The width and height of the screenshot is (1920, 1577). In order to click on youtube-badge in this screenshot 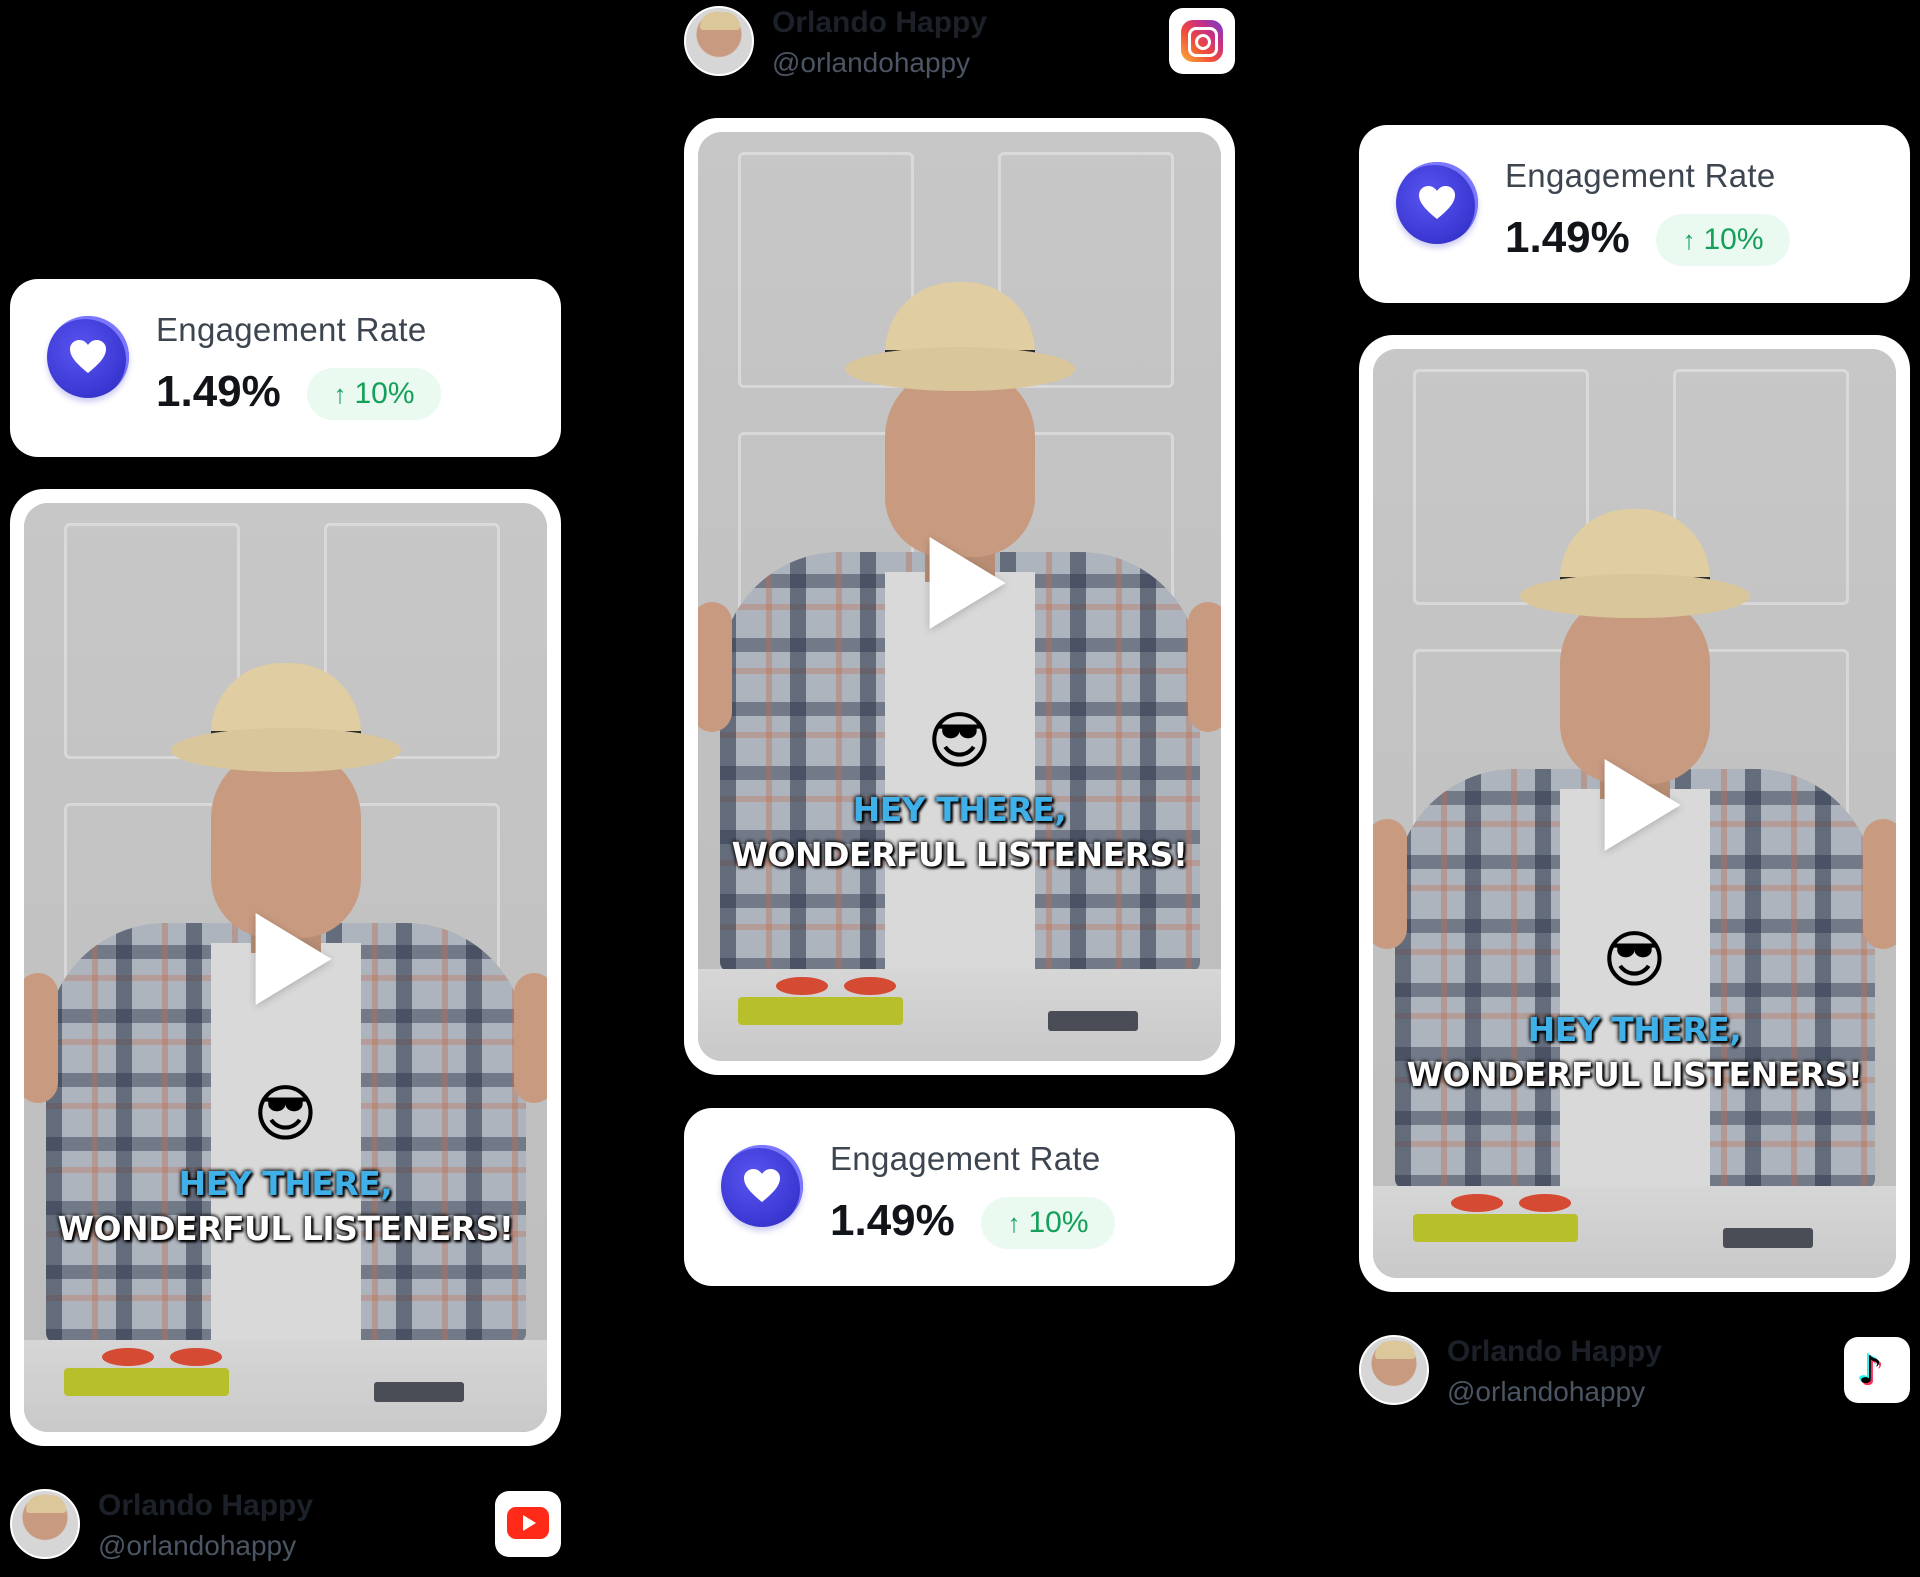, I will do `click(528, 1524)`.